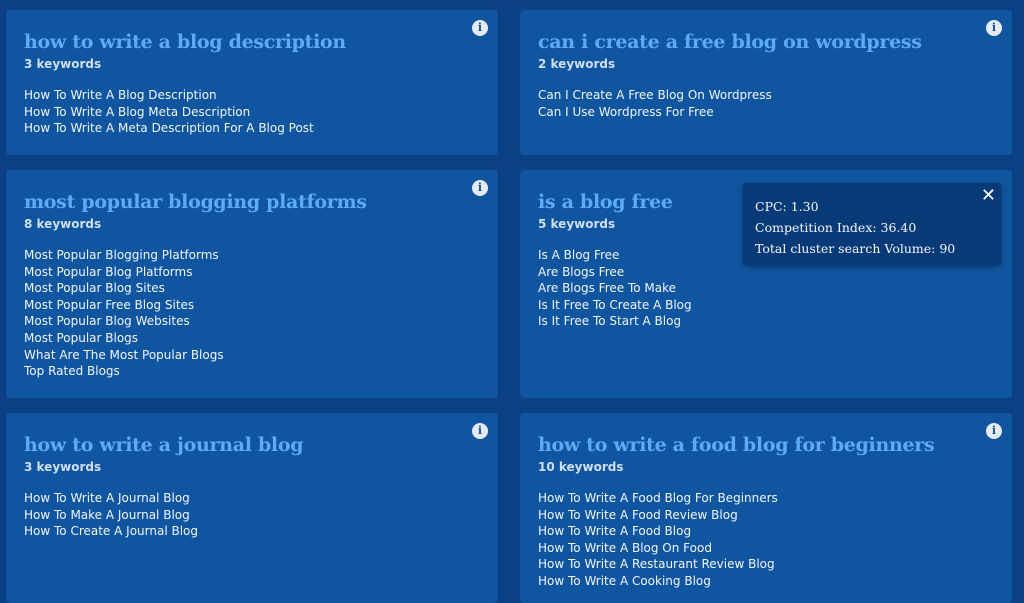 The width and height of the screenshot is (1024, 603). What do you see at coordinates (658, 498) in the screenshot?
I see `keyword-item: How To Write A Food Blog For Beginners` at bounding box center [658, 498].